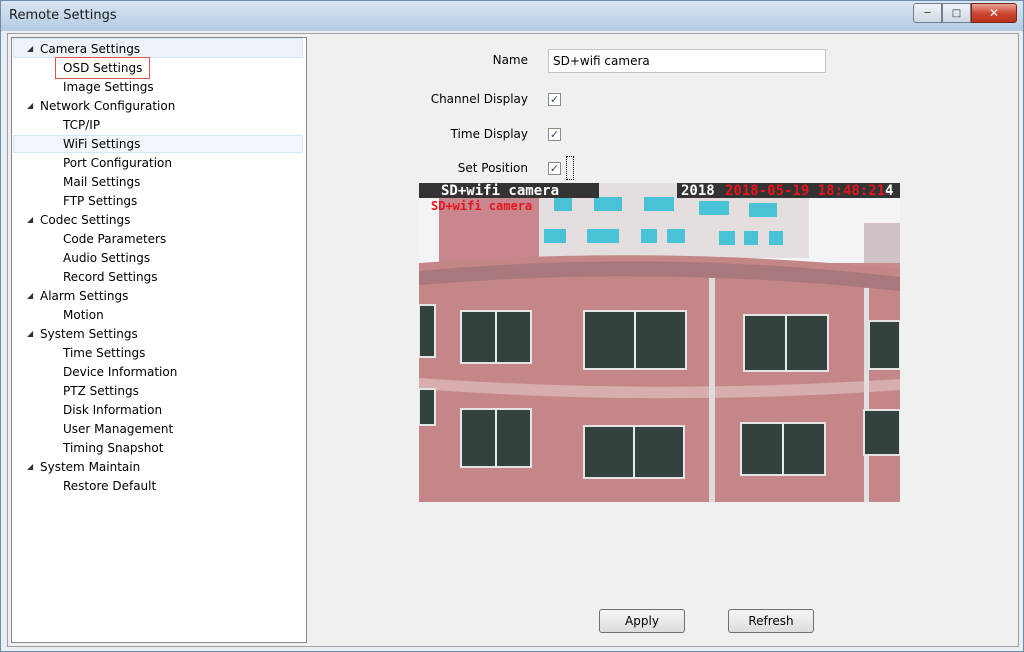 The height and width of the screenshot is (652, 1024). Describe the element at coordinates (110, 277) in the screenshot. I see `tree-item-record-settings: Record Settings` at that location.